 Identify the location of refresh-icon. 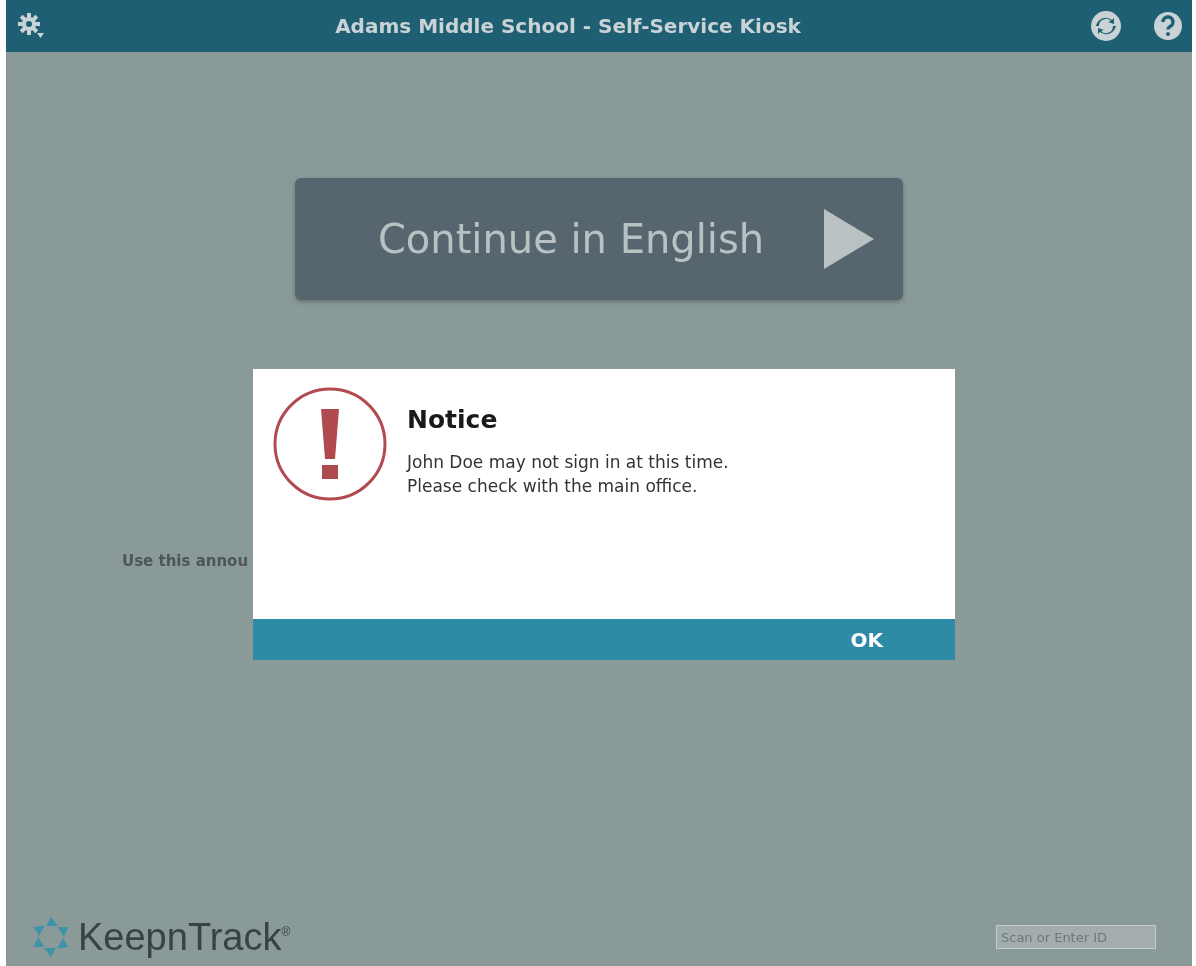
(1106, 26).